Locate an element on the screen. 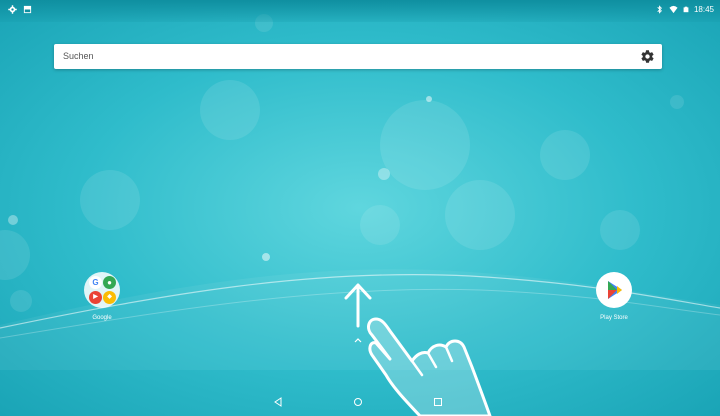  battery-icon is located at coordinates (686, 9).